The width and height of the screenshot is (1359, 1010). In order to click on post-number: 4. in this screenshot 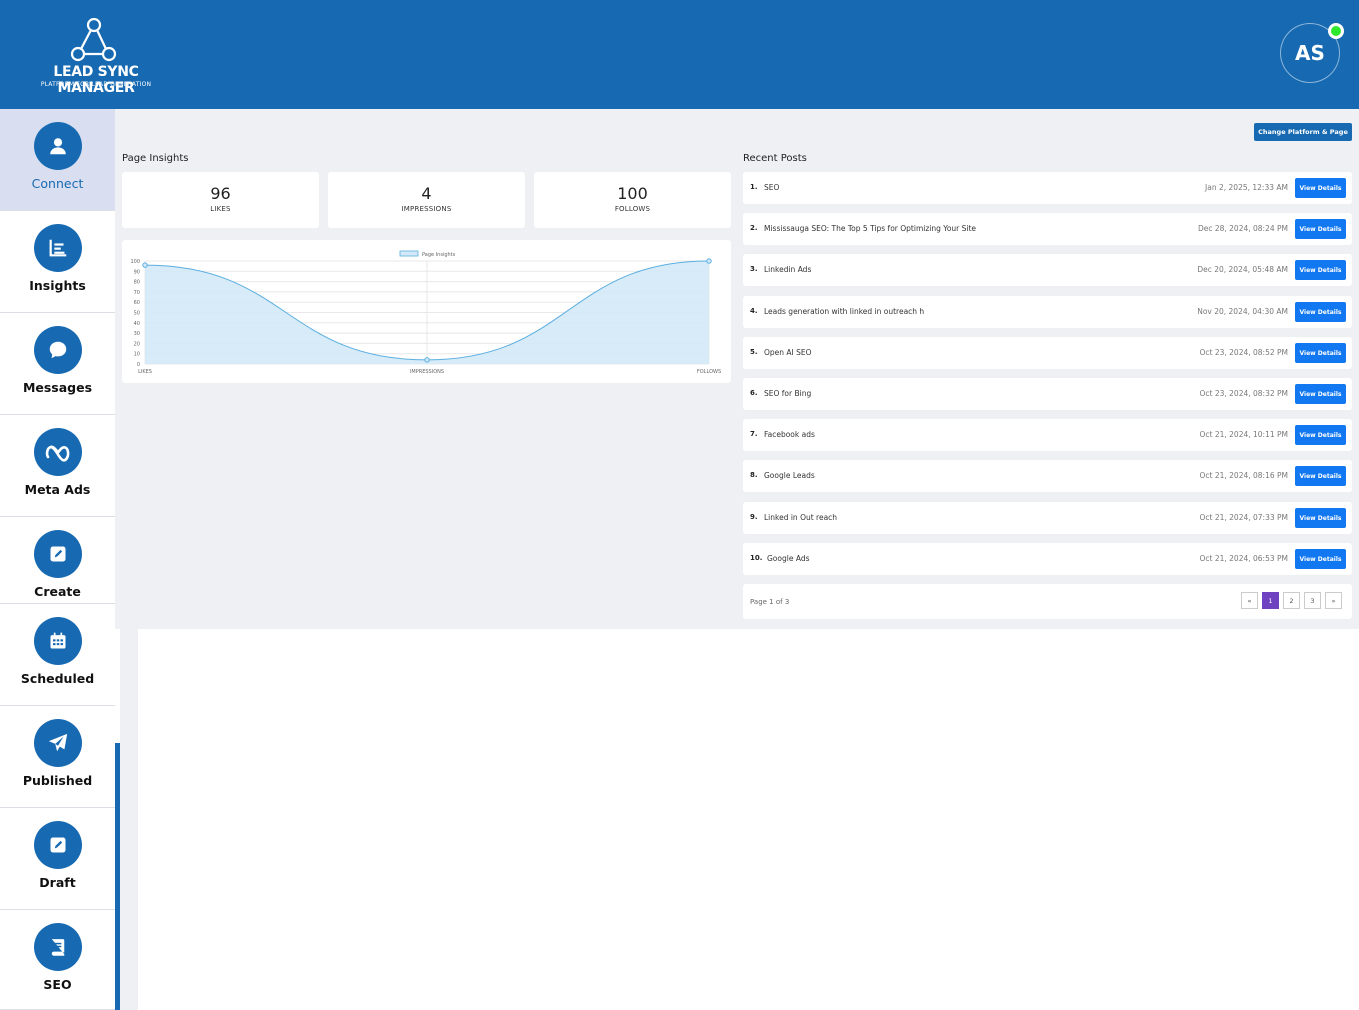, I will do `click(754, 311)`.